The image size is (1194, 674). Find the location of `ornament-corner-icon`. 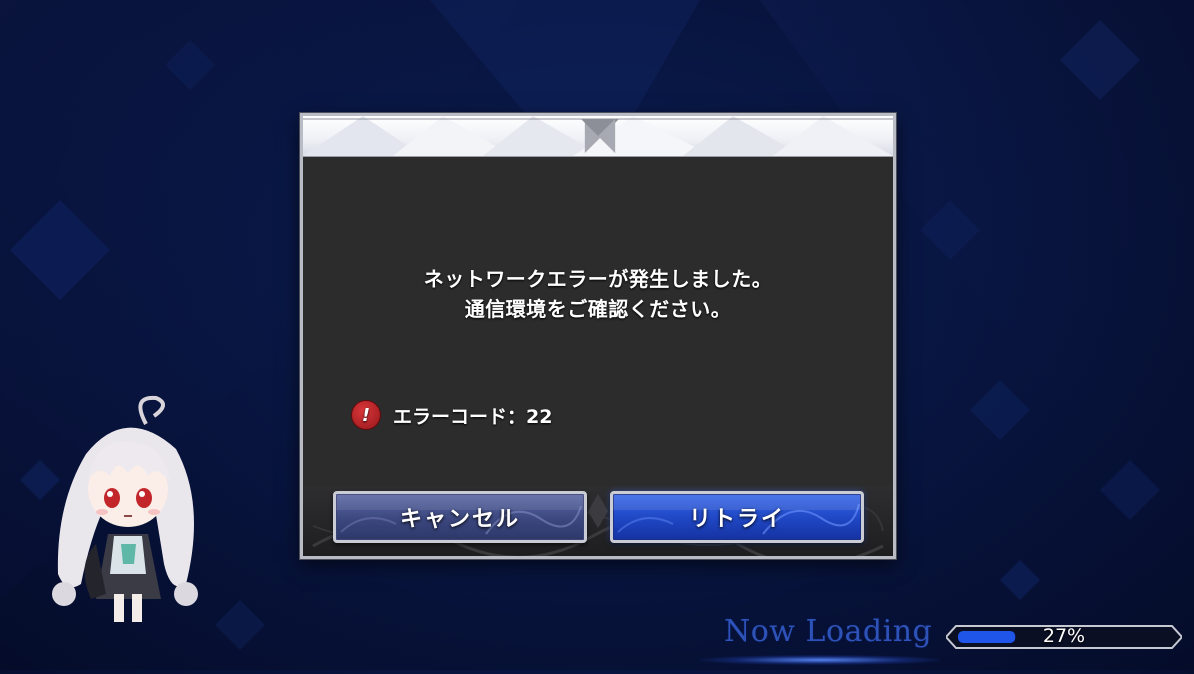

ornament-corner-icon is located at coordinates (598, 136).